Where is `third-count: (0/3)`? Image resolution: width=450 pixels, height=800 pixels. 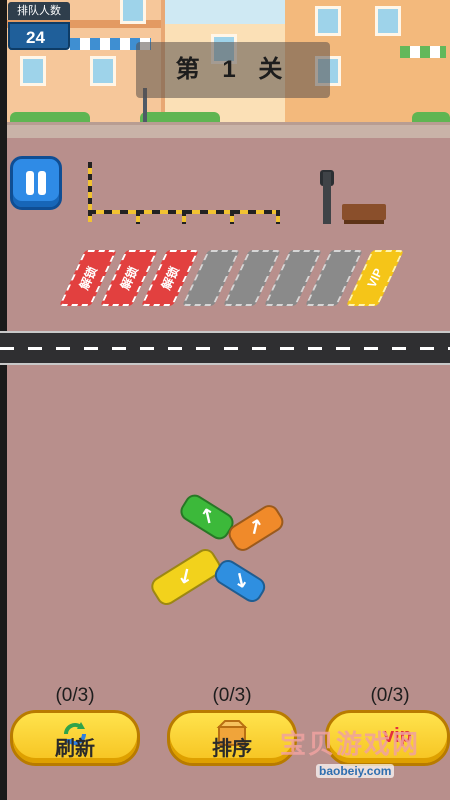 third-count: (0/3) is located at coordinates (390, 695).